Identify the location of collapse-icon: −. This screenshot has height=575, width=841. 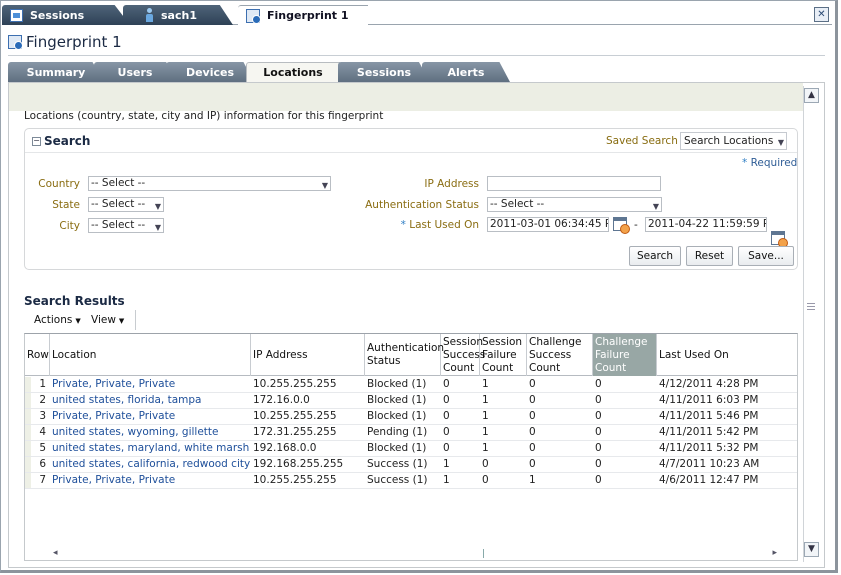
(36, 141).